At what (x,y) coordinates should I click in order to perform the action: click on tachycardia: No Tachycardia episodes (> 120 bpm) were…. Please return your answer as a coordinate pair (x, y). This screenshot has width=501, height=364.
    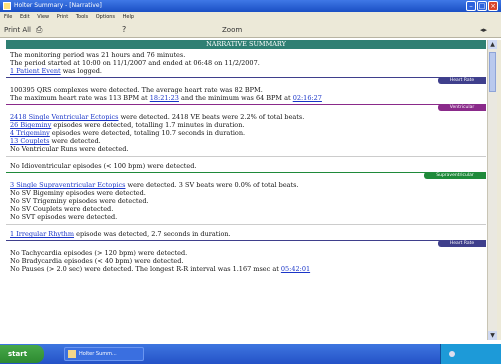
    Looking at the image, I should click on (99, 253).